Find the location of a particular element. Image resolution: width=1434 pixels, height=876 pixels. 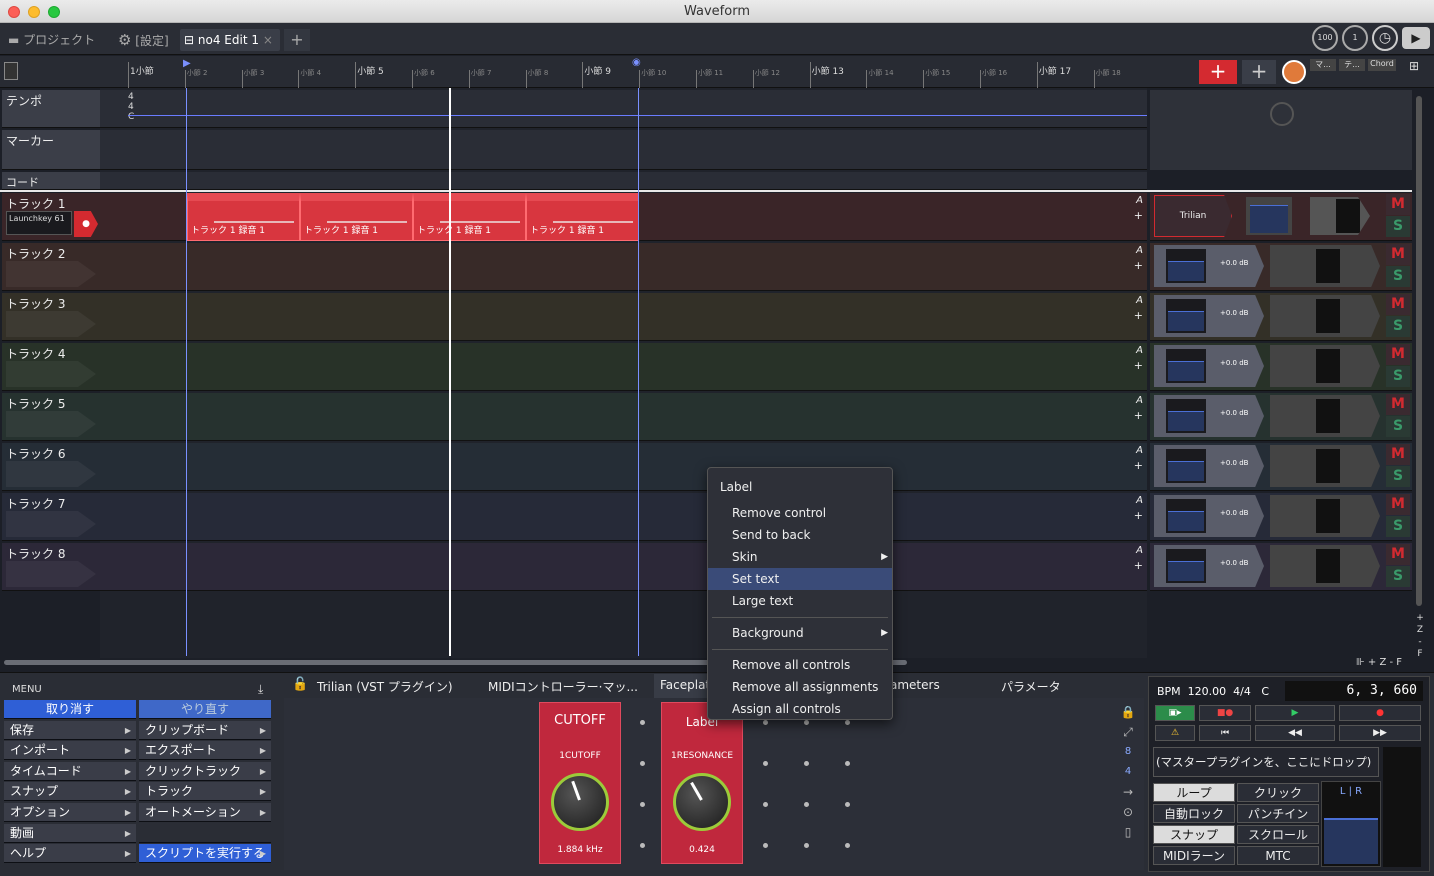

master-level: L | R is located at coordinates (1351, 824).